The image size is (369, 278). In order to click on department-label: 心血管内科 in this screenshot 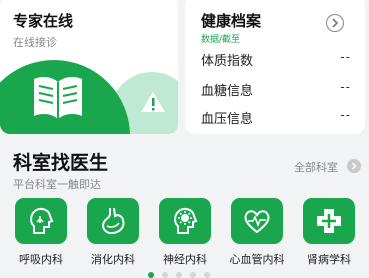, I will do `click(257, 259)`.